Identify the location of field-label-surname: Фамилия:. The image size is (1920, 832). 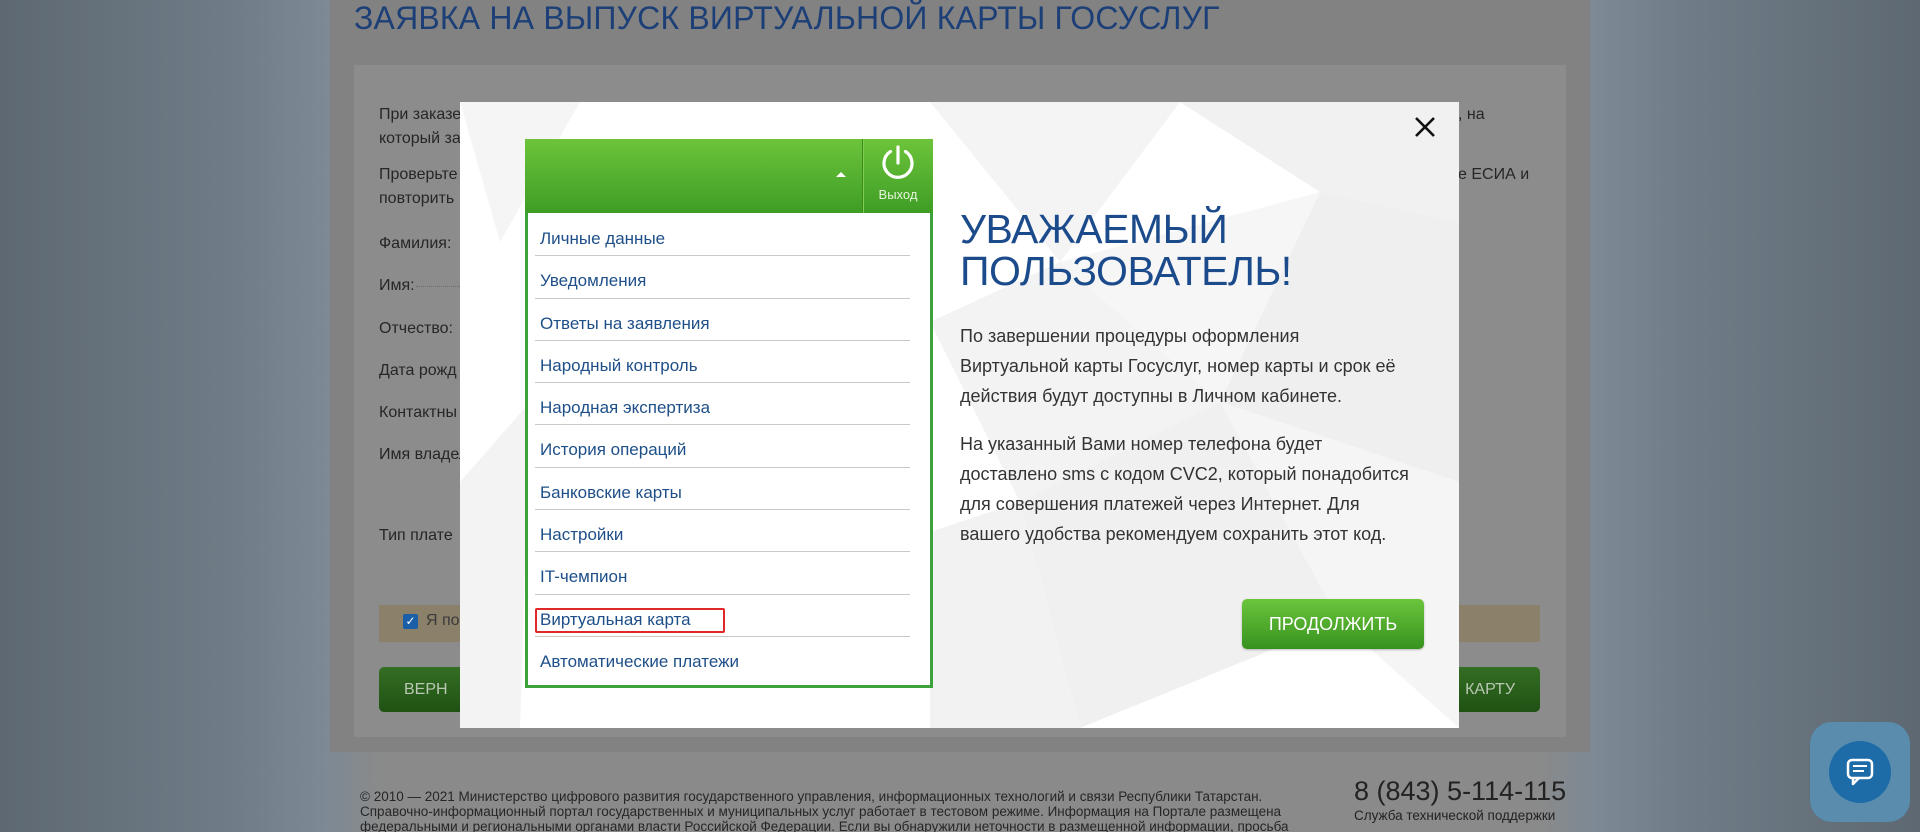
(415, 243).